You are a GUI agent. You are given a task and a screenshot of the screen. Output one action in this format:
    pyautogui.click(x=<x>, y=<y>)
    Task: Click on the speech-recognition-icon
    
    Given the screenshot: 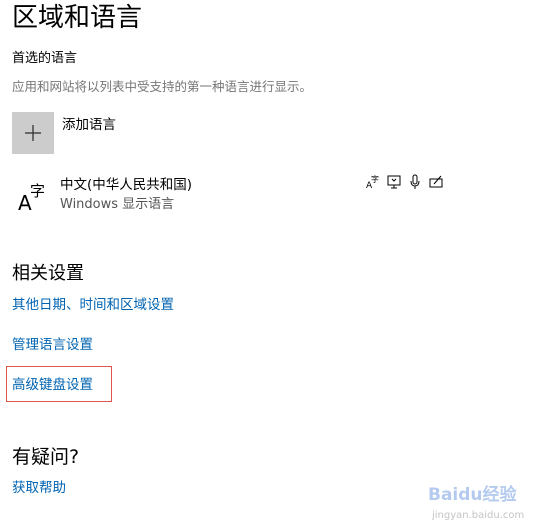 What is the action you would take?
    pyautogui.click(x=415, y=182)
    